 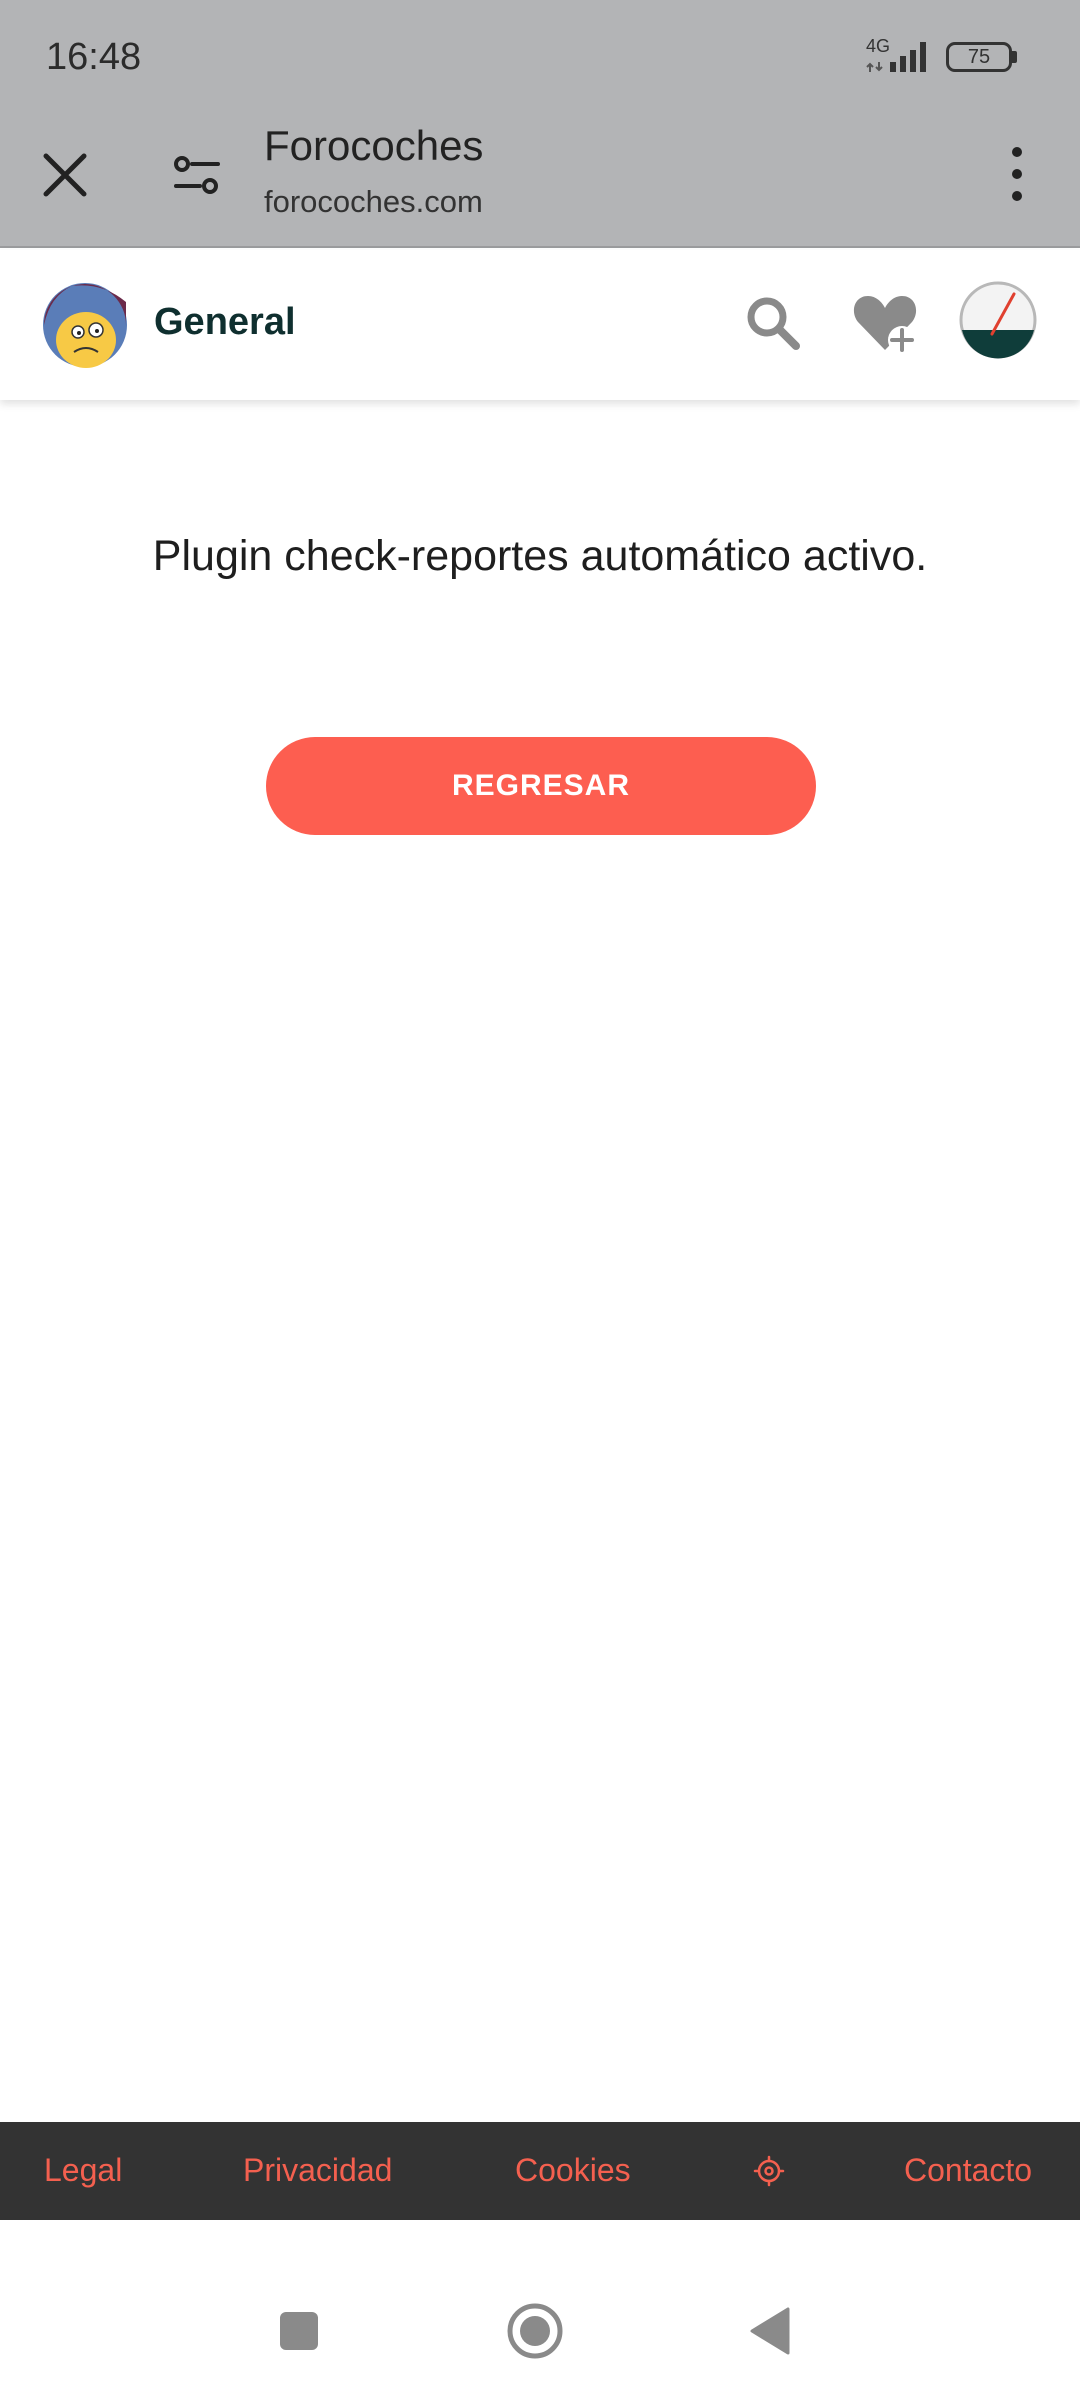 I want to click on gear-icon, so click(x=769, y=2171).